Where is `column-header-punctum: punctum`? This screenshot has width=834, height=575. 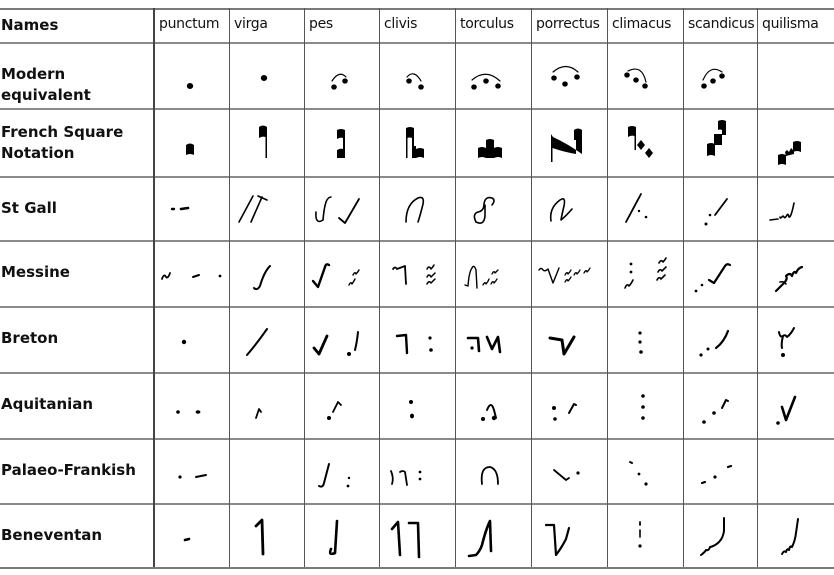
column-header-punctum: punctum is located at coordinates (189, 24).